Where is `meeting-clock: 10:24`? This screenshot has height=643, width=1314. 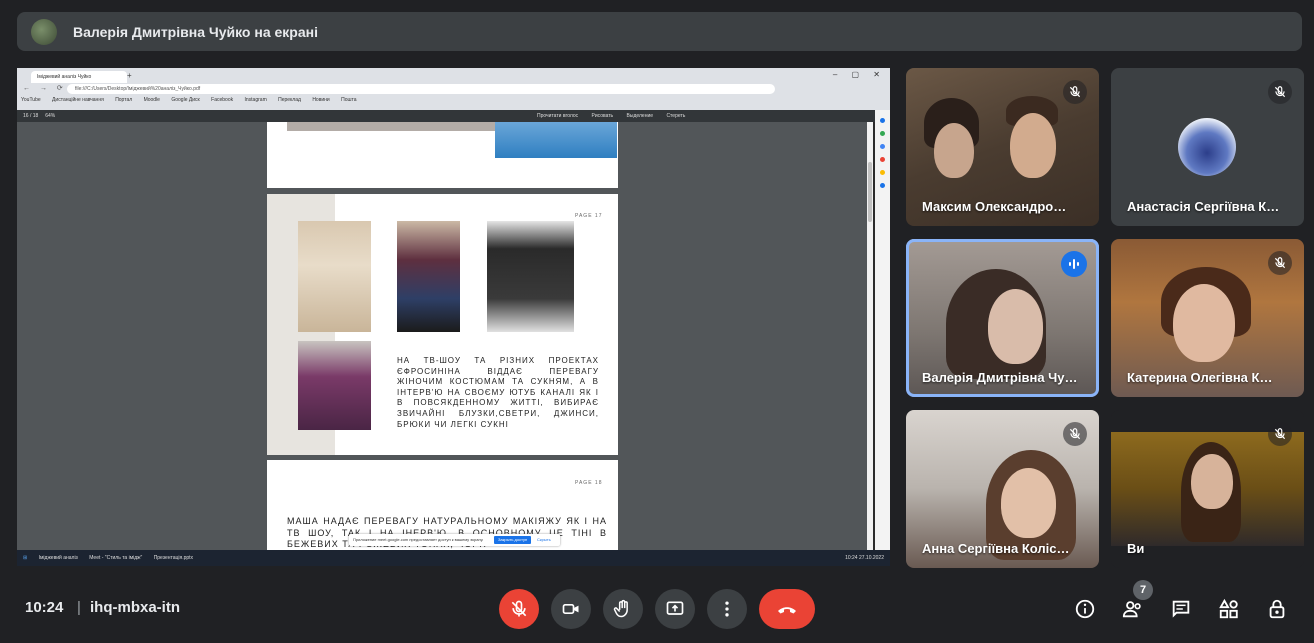 meeting-clock: 10:24 is located at coordinates (44, 607).